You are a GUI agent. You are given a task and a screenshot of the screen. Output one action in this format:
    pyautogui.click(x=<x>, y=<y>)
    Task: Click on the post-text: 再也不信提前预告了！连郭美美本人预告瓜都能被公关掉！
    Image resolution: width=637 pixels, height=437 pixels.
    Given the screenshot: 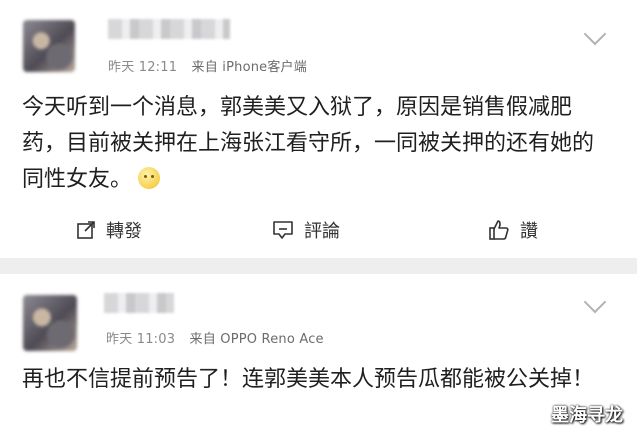 What is the action you would take?
    pyautogui.click(x=308, y=379)
    